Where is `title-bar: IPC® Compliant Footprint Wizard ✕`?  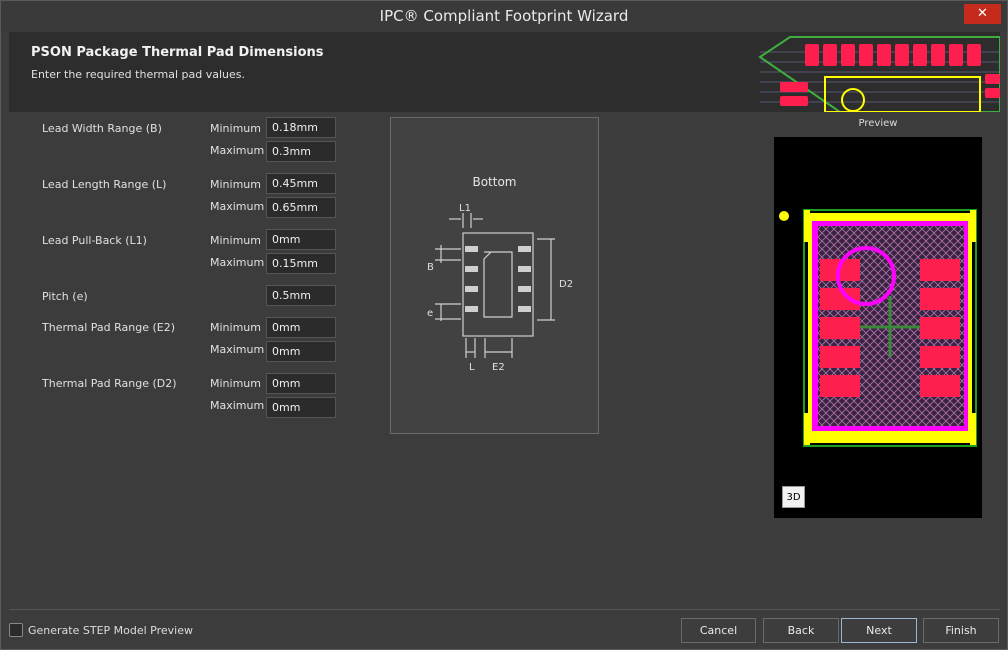
title-bar: IPC® Compliant Footprint Wizard ✕ is located at coordinates (504, 16).